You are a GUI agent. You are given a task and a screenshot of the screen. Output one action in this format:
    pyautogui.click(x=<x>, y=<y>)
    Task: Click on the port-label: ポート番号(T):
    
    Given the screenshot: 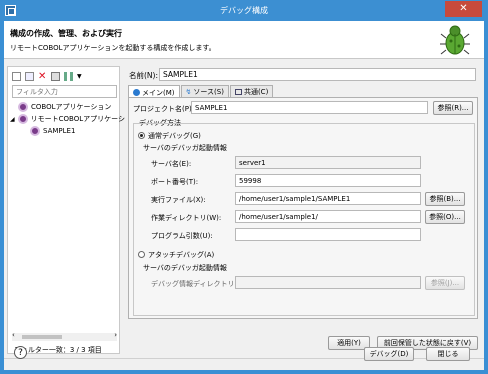 What is the action you would take?
    pyautogui.click(x=175, y=182)
    